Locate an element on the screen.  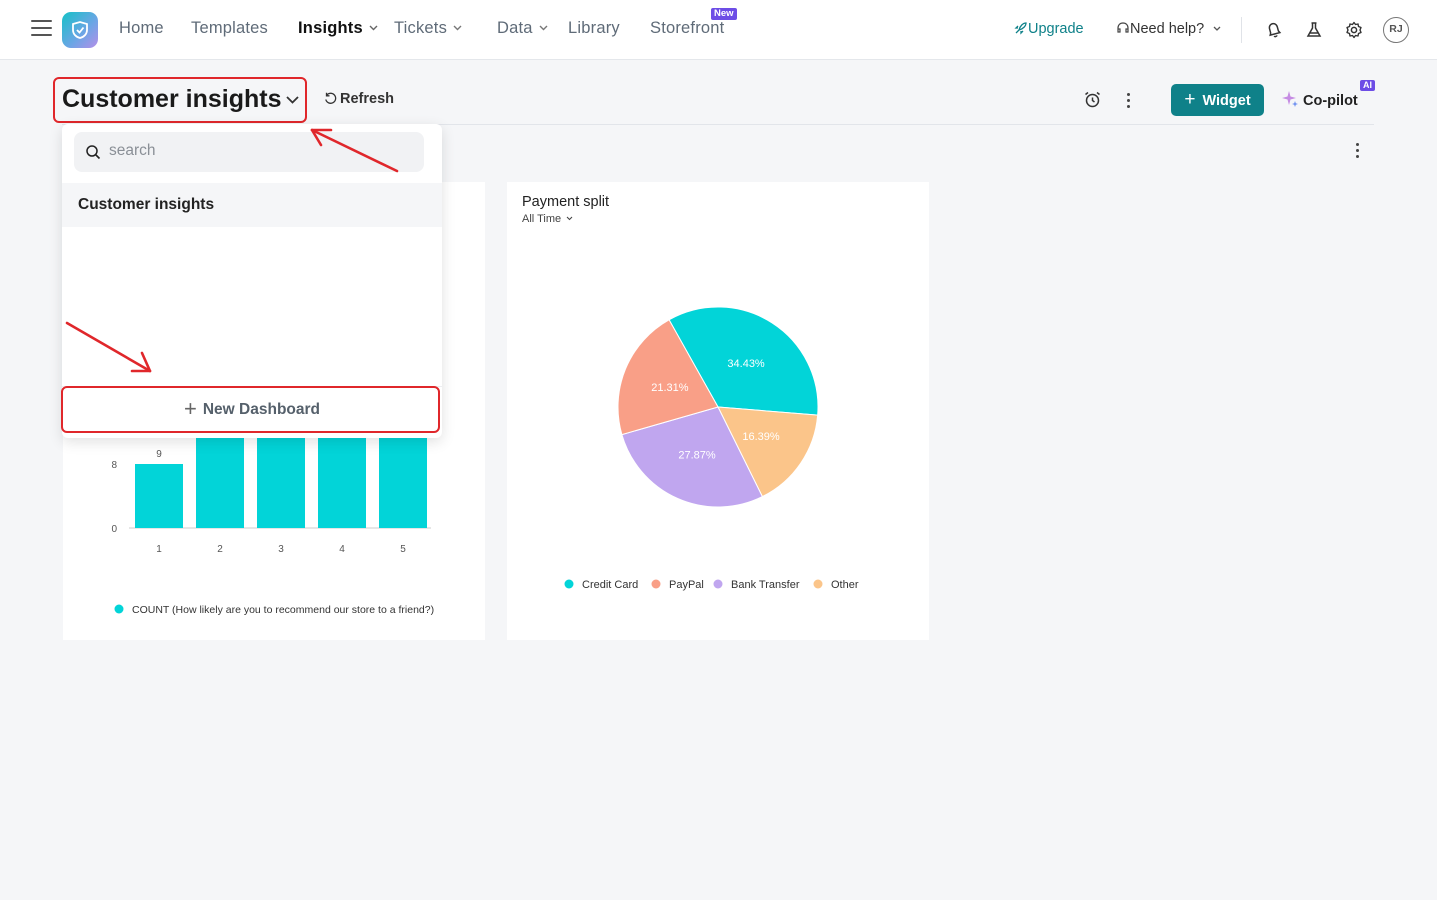
refresh-label: Refresh is located at coordinates (367, 99).